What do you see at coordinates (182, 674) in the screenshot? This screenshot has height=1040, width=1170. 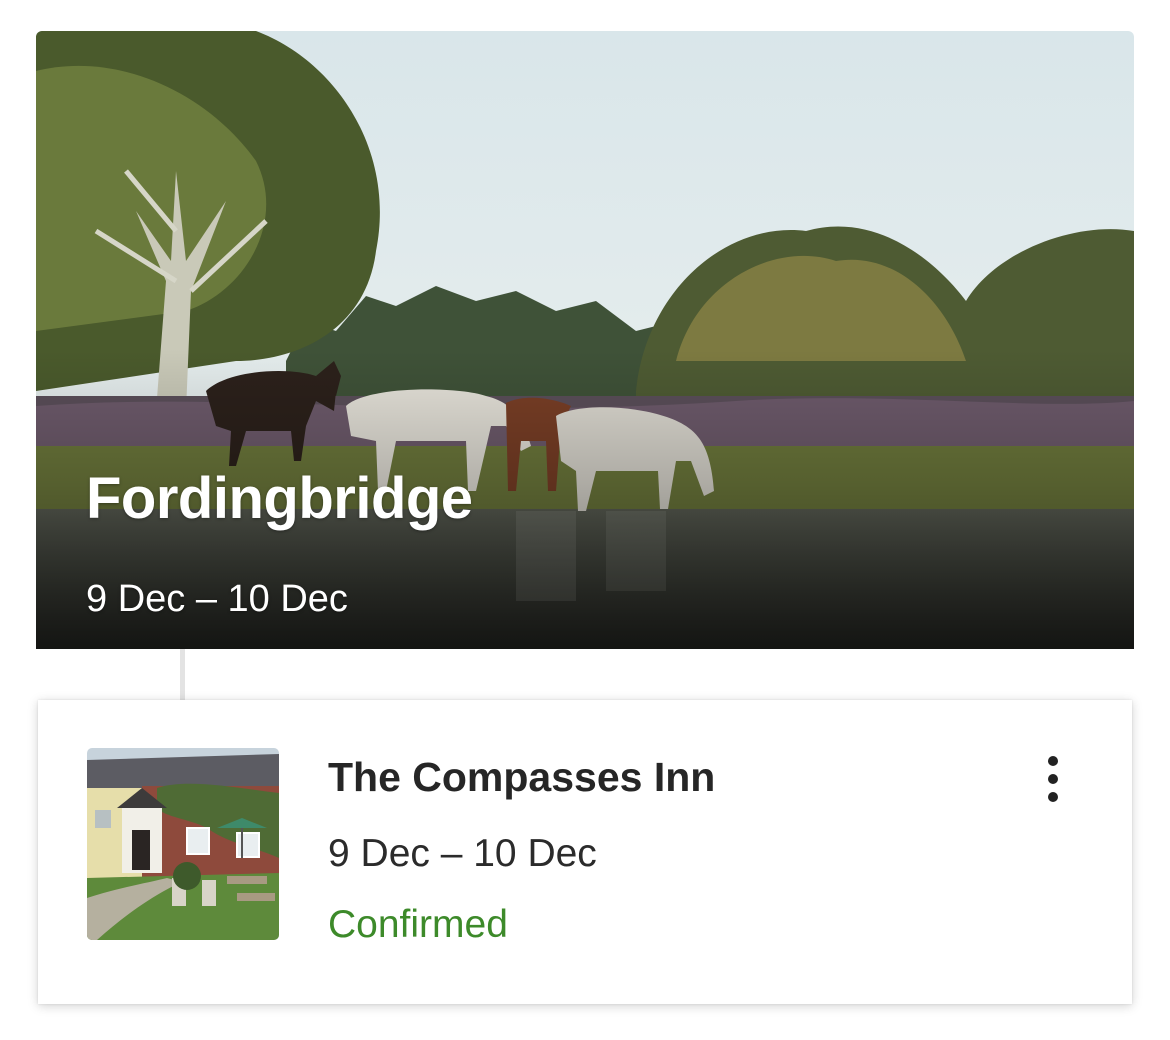 I see `timeline-connector` at bounding box center [182, 674].